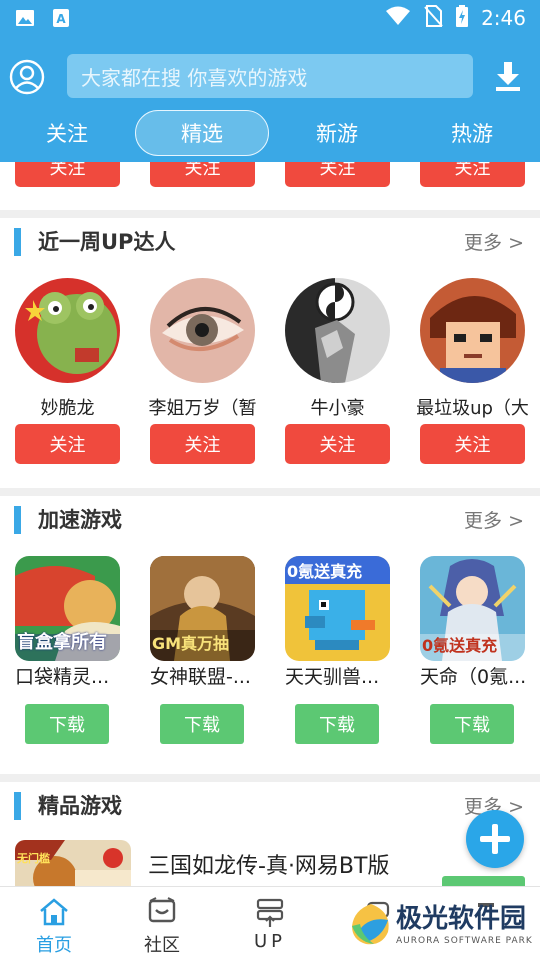  I want to click on add-post-button, so click(495, 839).